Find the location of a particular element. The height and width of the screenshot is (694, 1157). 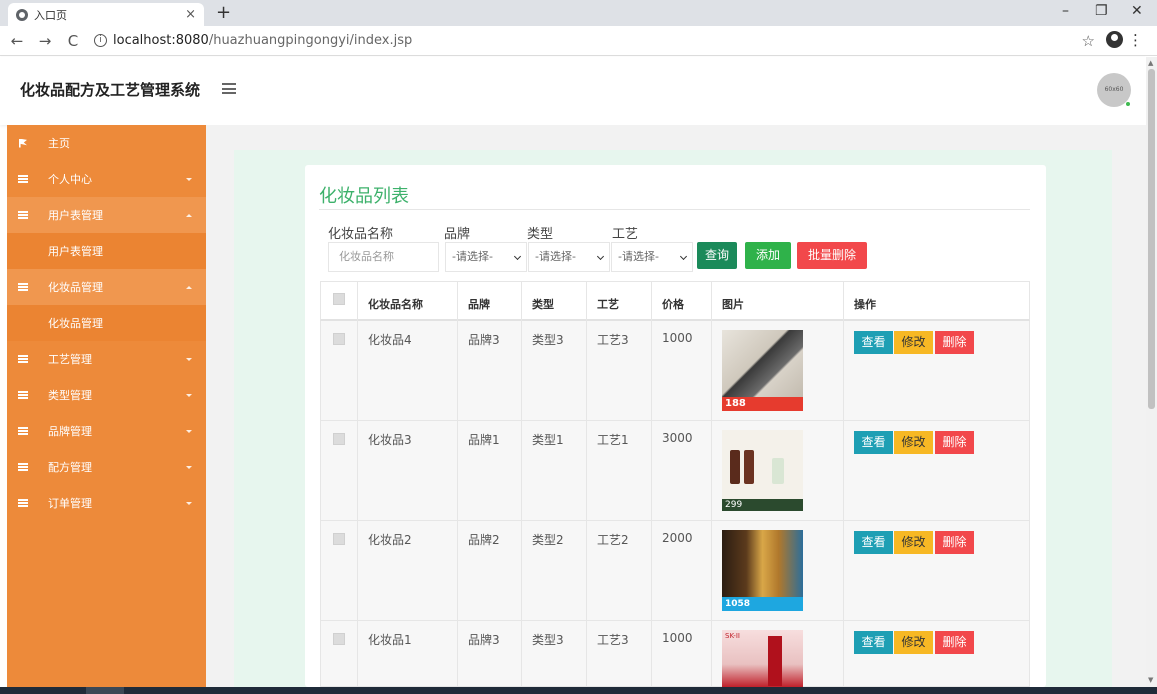

image-price-tag: 1058 is located at coordinates (762, 604).